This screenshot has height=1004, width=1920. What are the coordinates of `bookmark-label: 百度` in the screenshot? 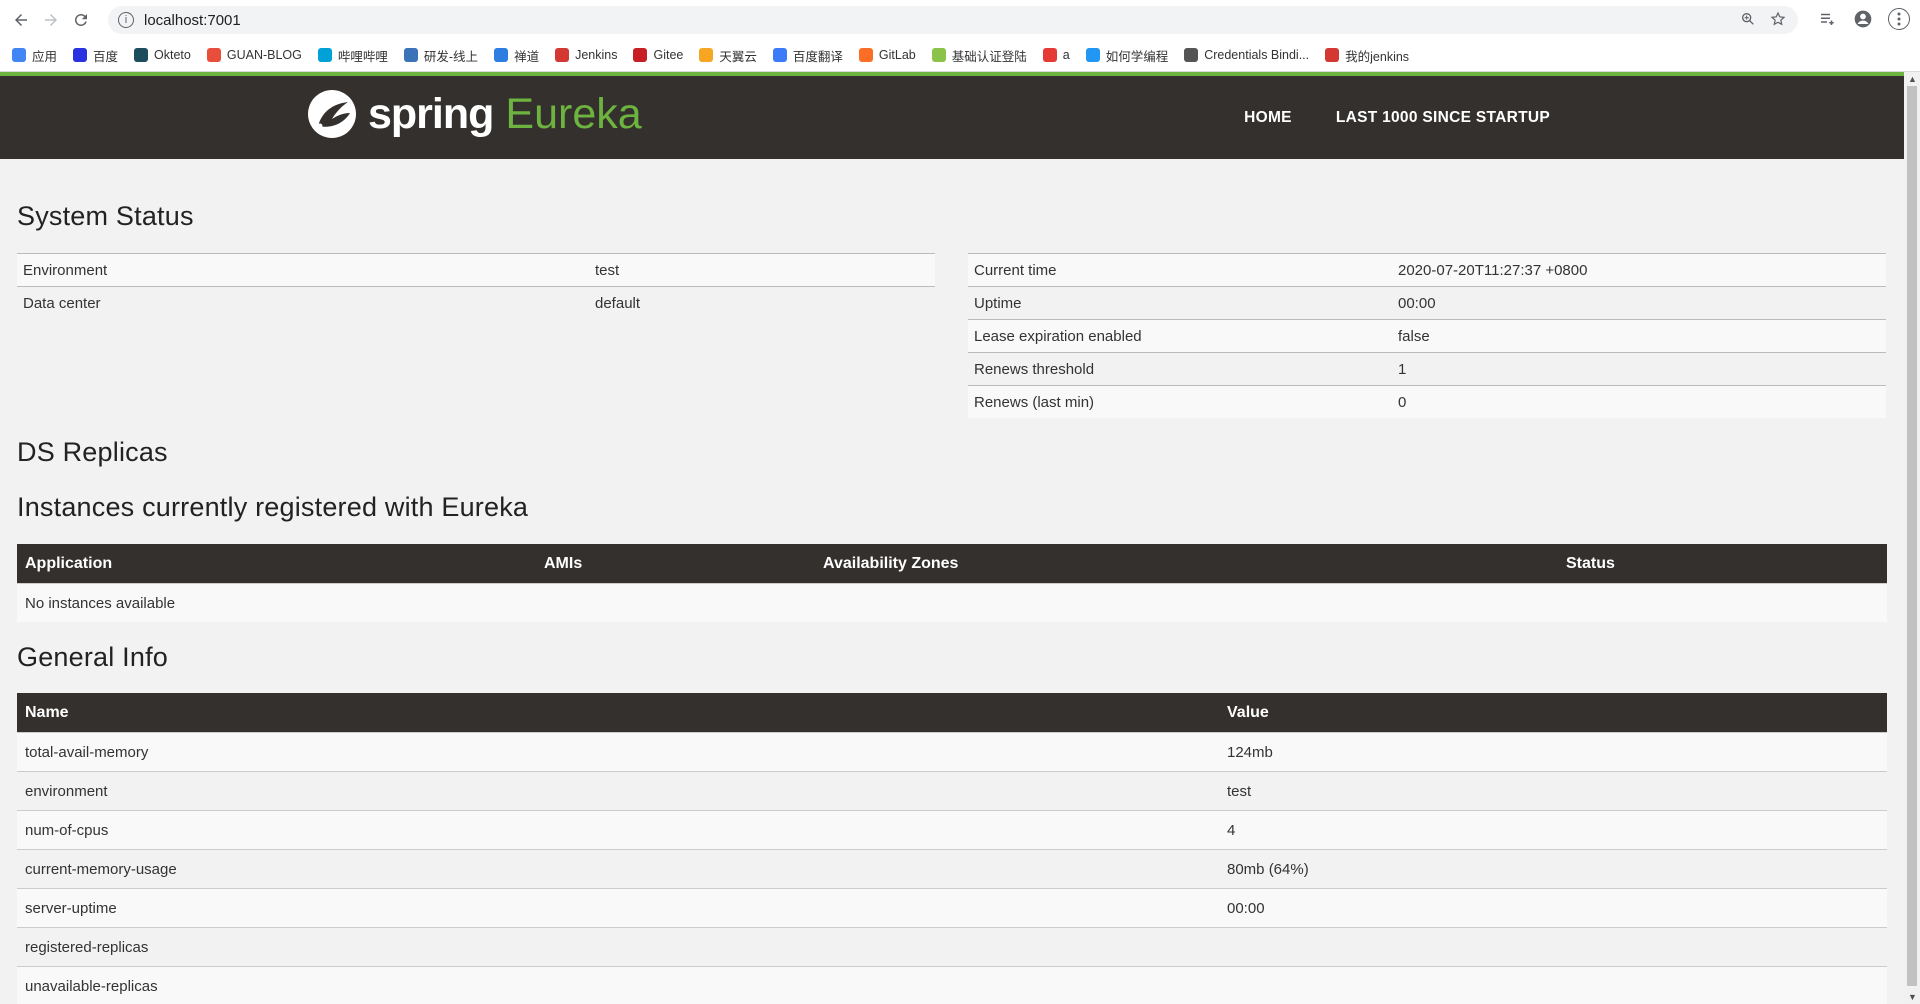 It's located at (106, 56).